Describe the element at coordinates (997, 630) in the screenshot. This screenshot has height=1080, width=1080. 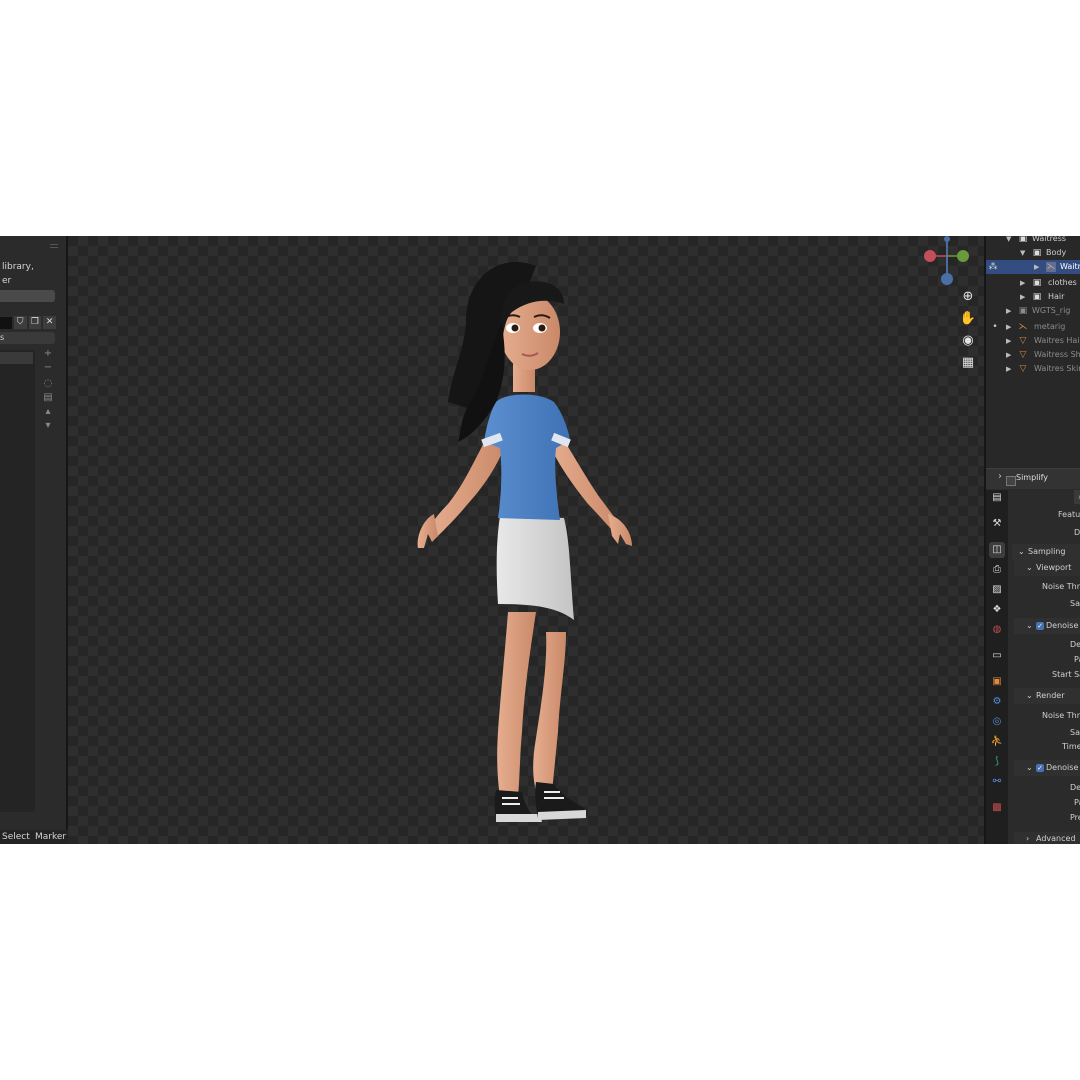
I see `world-icon: ◍` at that location.